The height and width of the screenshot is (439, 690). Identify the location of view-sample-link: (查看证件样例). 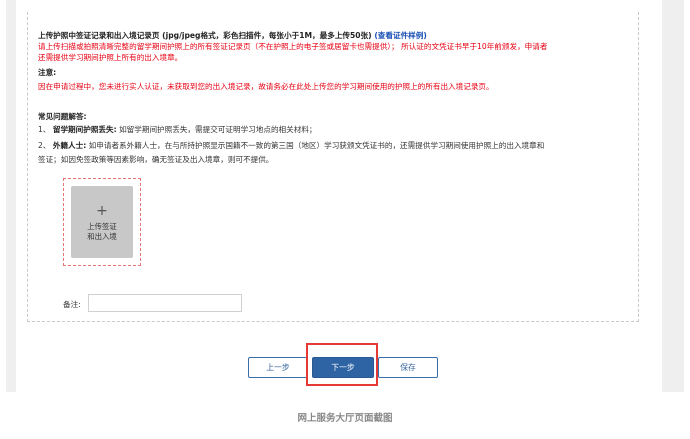
(400, 35).